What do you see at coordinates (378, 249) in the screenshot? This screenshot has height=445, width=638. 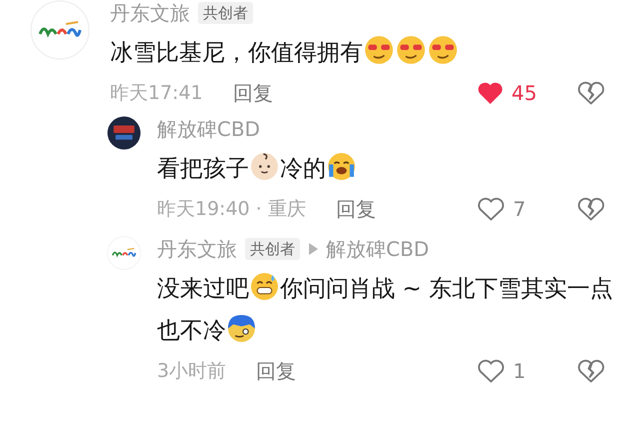 I see `reply-target-name: 解放碑CBD` at bounding box center [378, 249].